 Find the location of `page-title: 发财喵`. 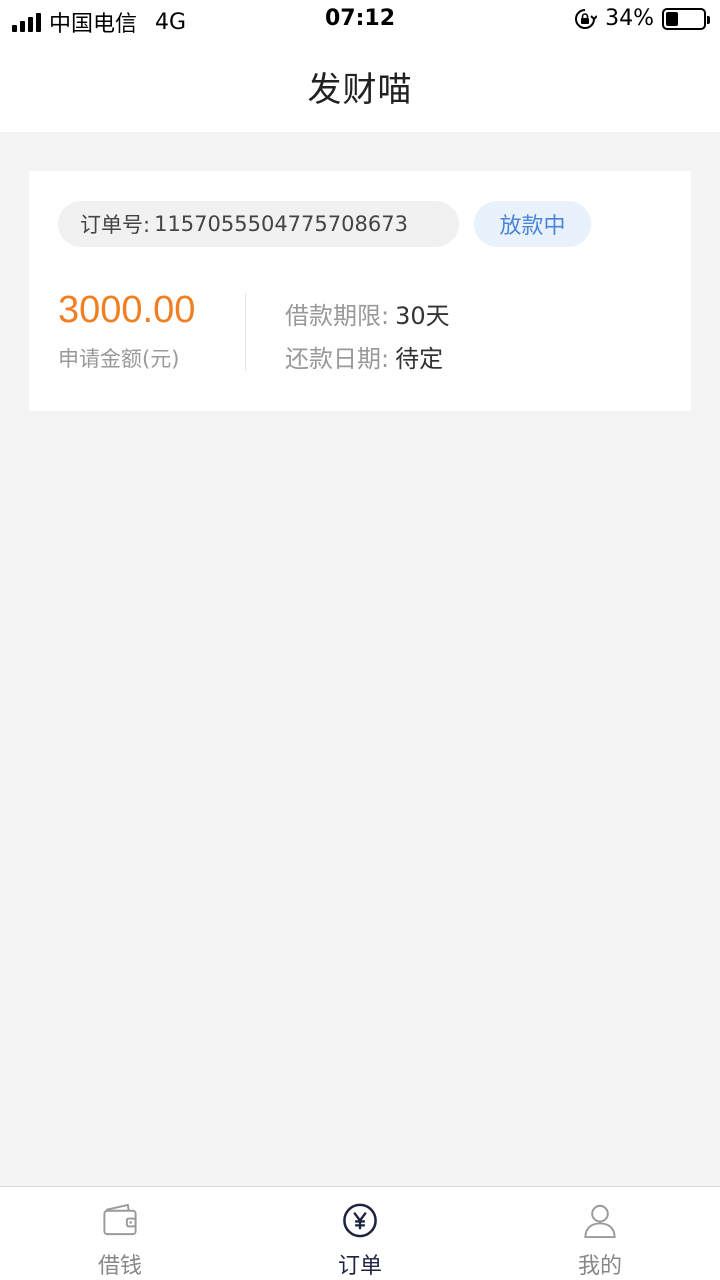

page-title: 发财喵 is located at coordinates (360, 89).